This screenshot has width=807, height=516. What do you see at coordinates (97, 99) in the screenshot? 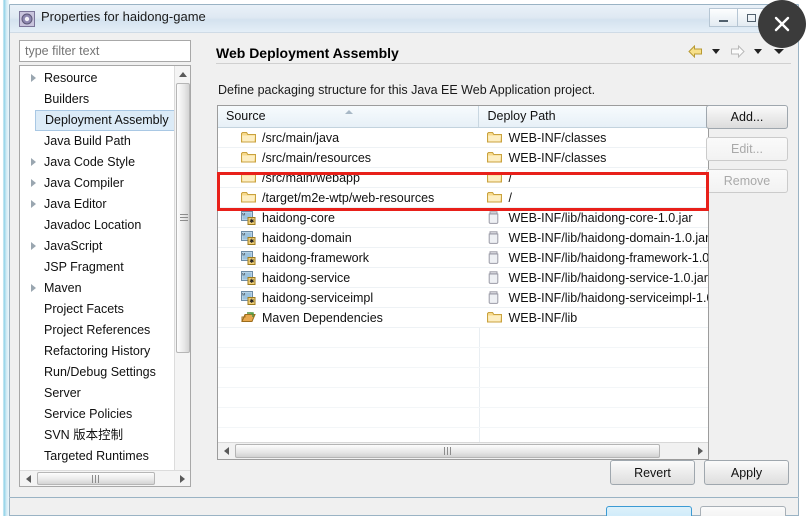
I see `sidebar-item-builders: Builders` at bounding box center [97, 99].